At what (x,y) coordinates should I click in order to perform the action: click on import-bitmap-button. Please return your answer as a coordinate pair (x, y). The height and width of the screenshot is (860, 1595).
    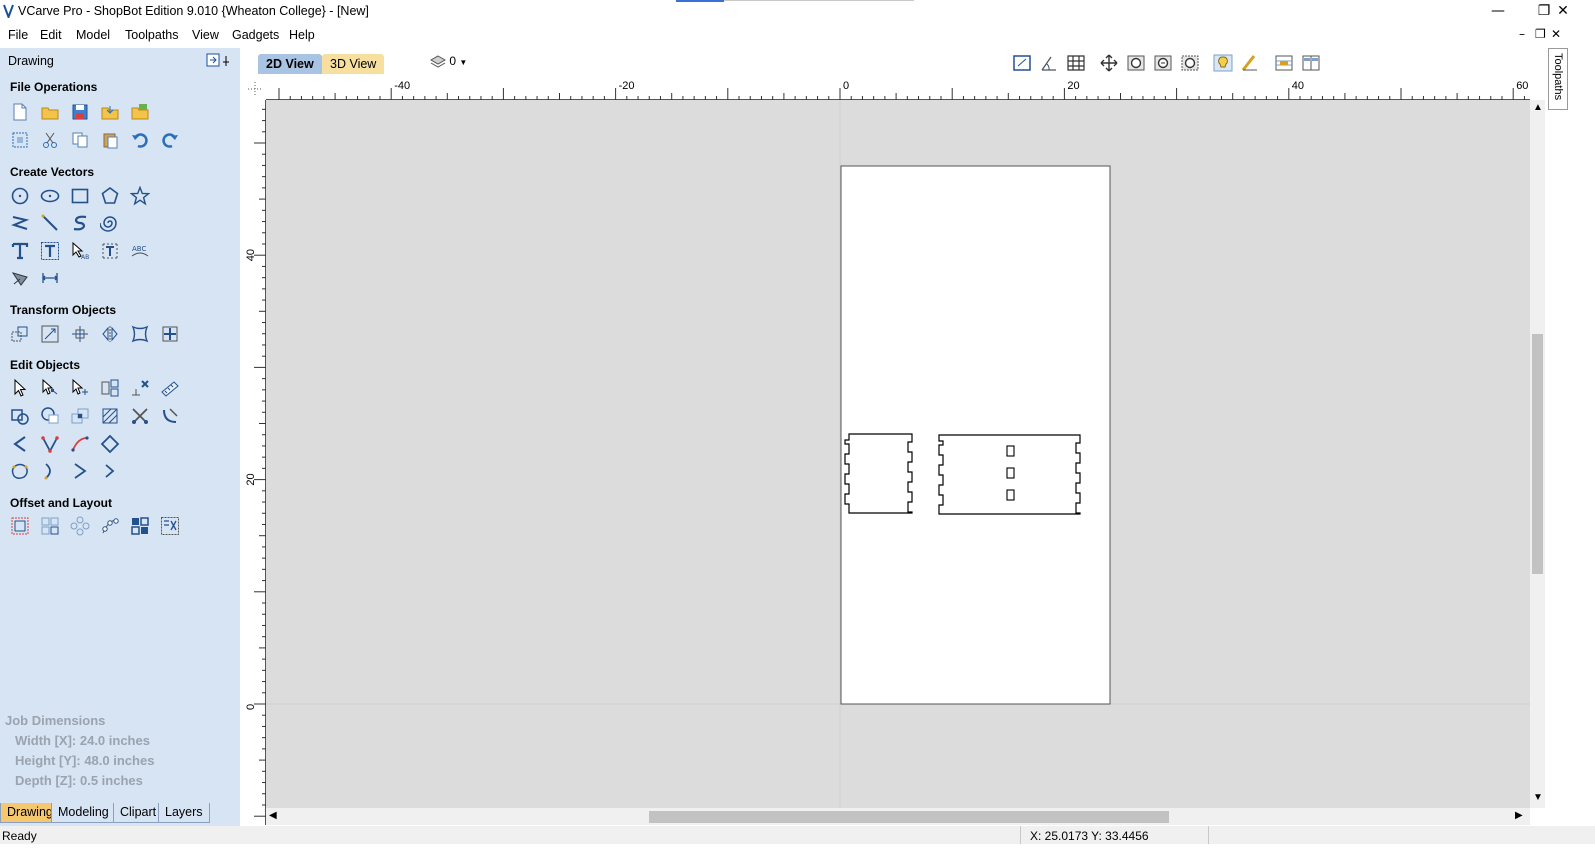
    Looking at the image, I should click on (140, 112).